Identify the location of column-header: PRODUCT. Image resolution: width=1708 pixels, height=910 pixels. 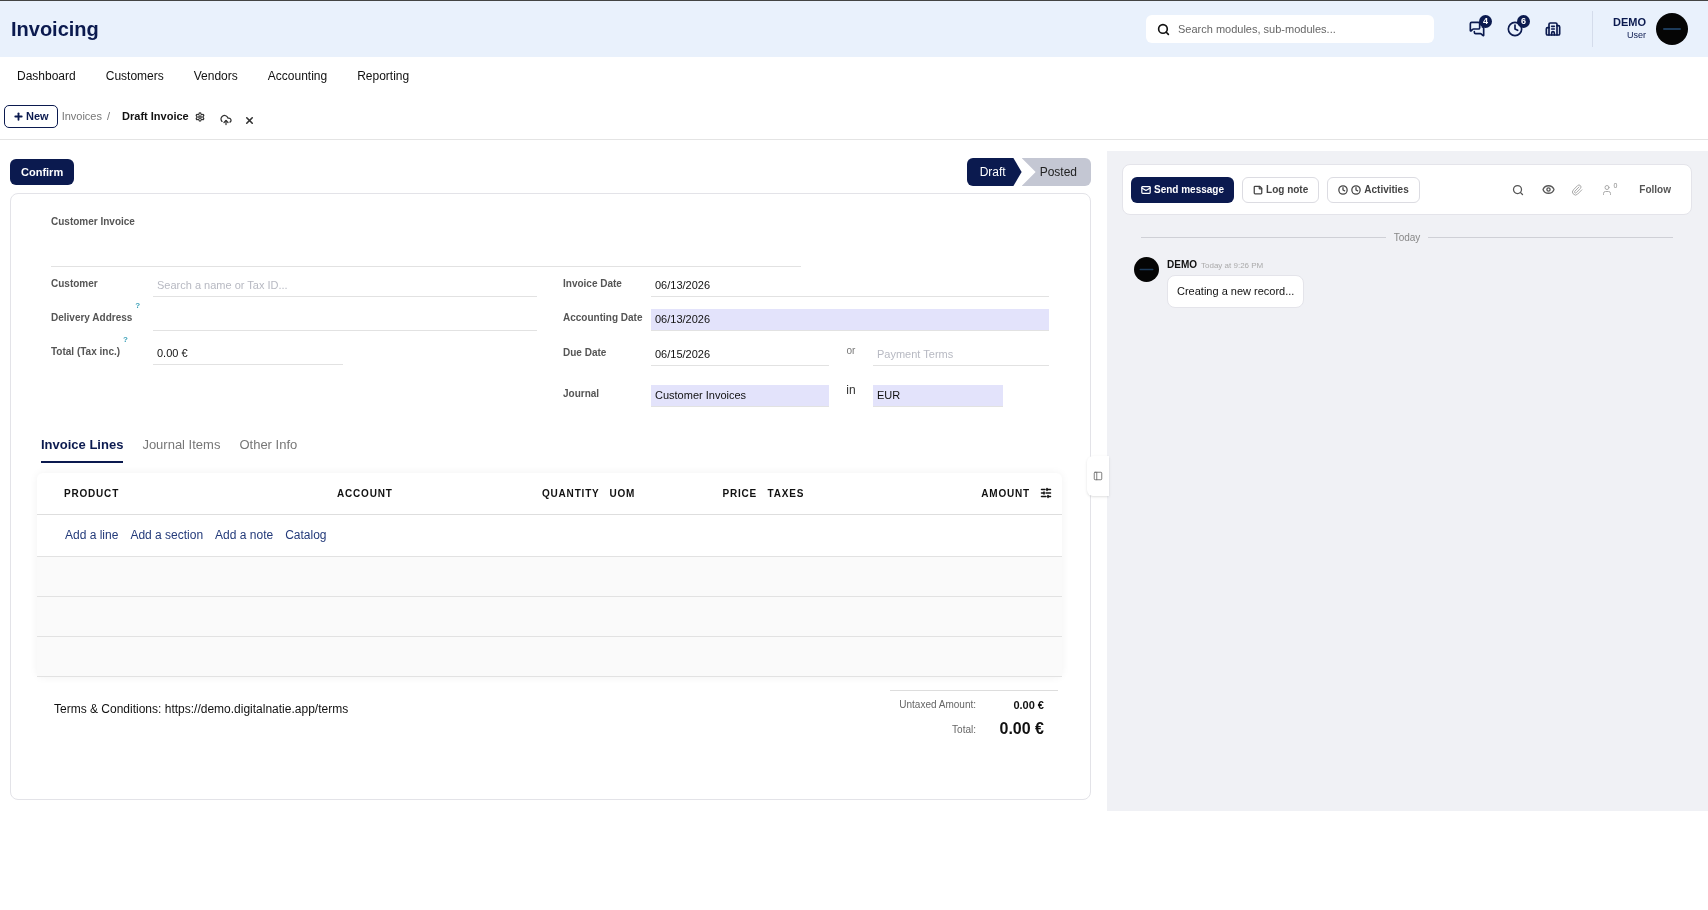
(92, 493).